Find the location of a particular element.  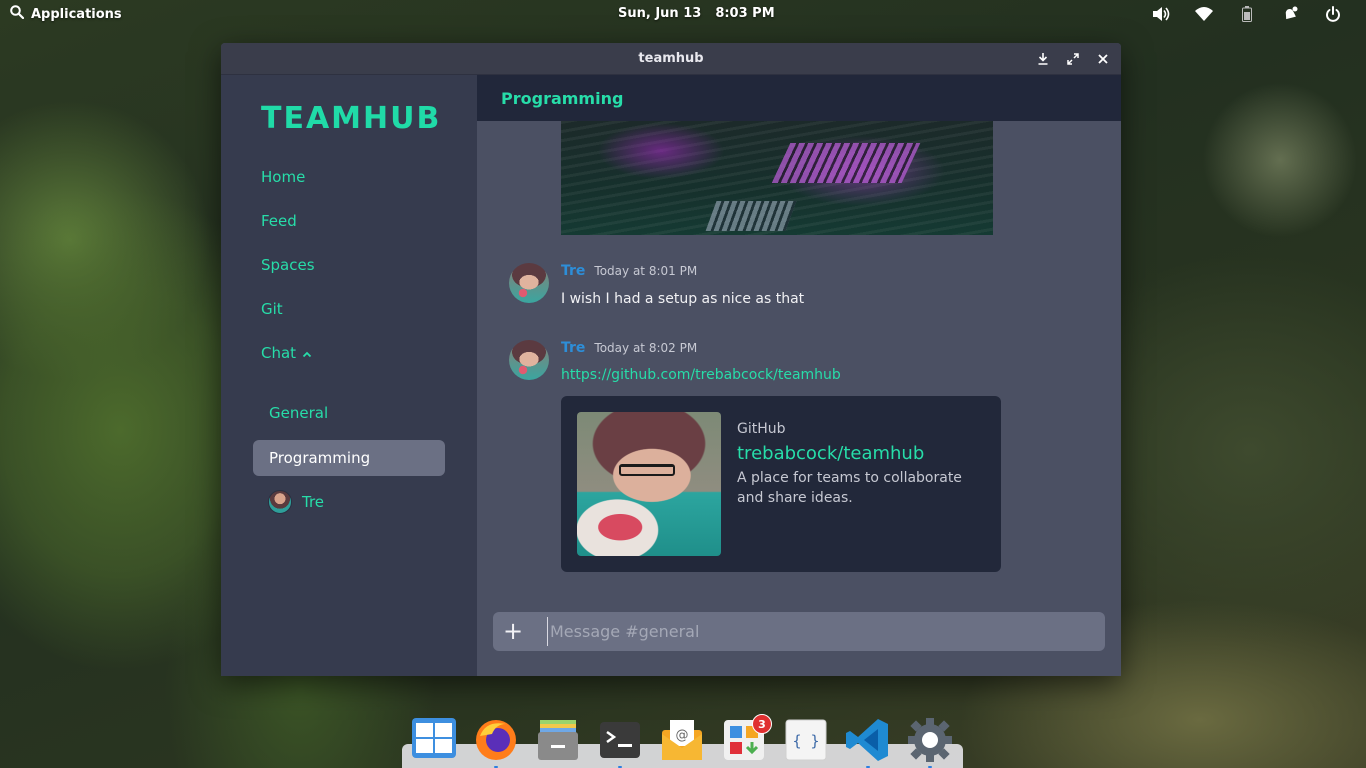

vscode-icon is located at coordinates (868, 742).